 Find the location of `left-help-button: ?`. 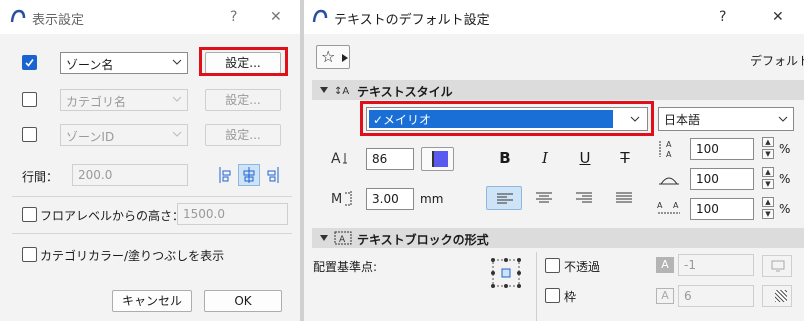

left-help-button: ? is located at coordinates (233, 17).